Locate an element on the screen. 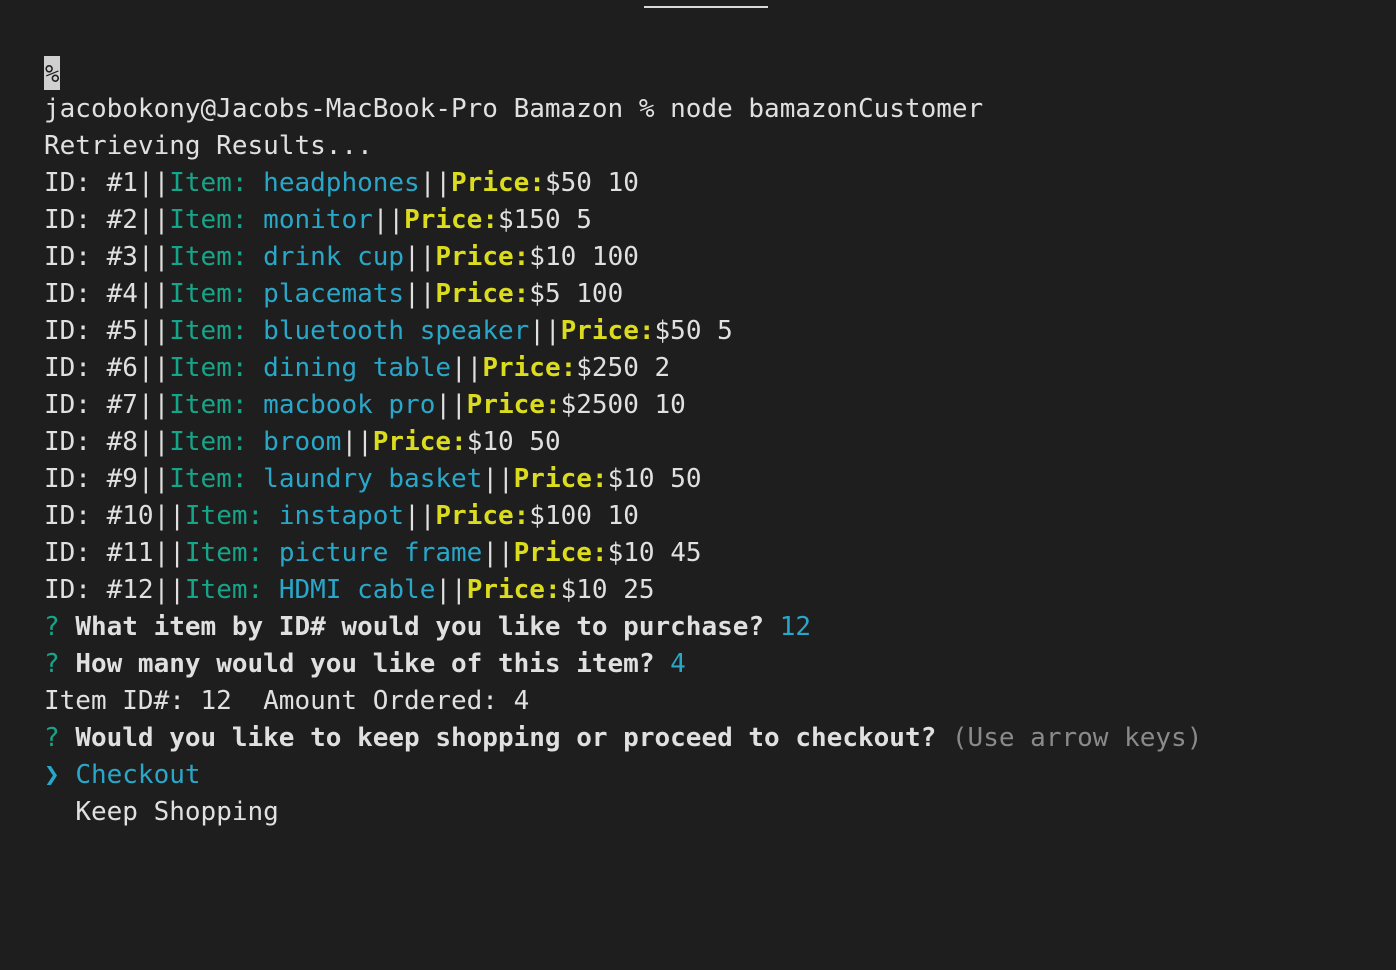 The width and height of the screenshot is (1396, 970). product-name: instapot is located at coordinates (341, 516).